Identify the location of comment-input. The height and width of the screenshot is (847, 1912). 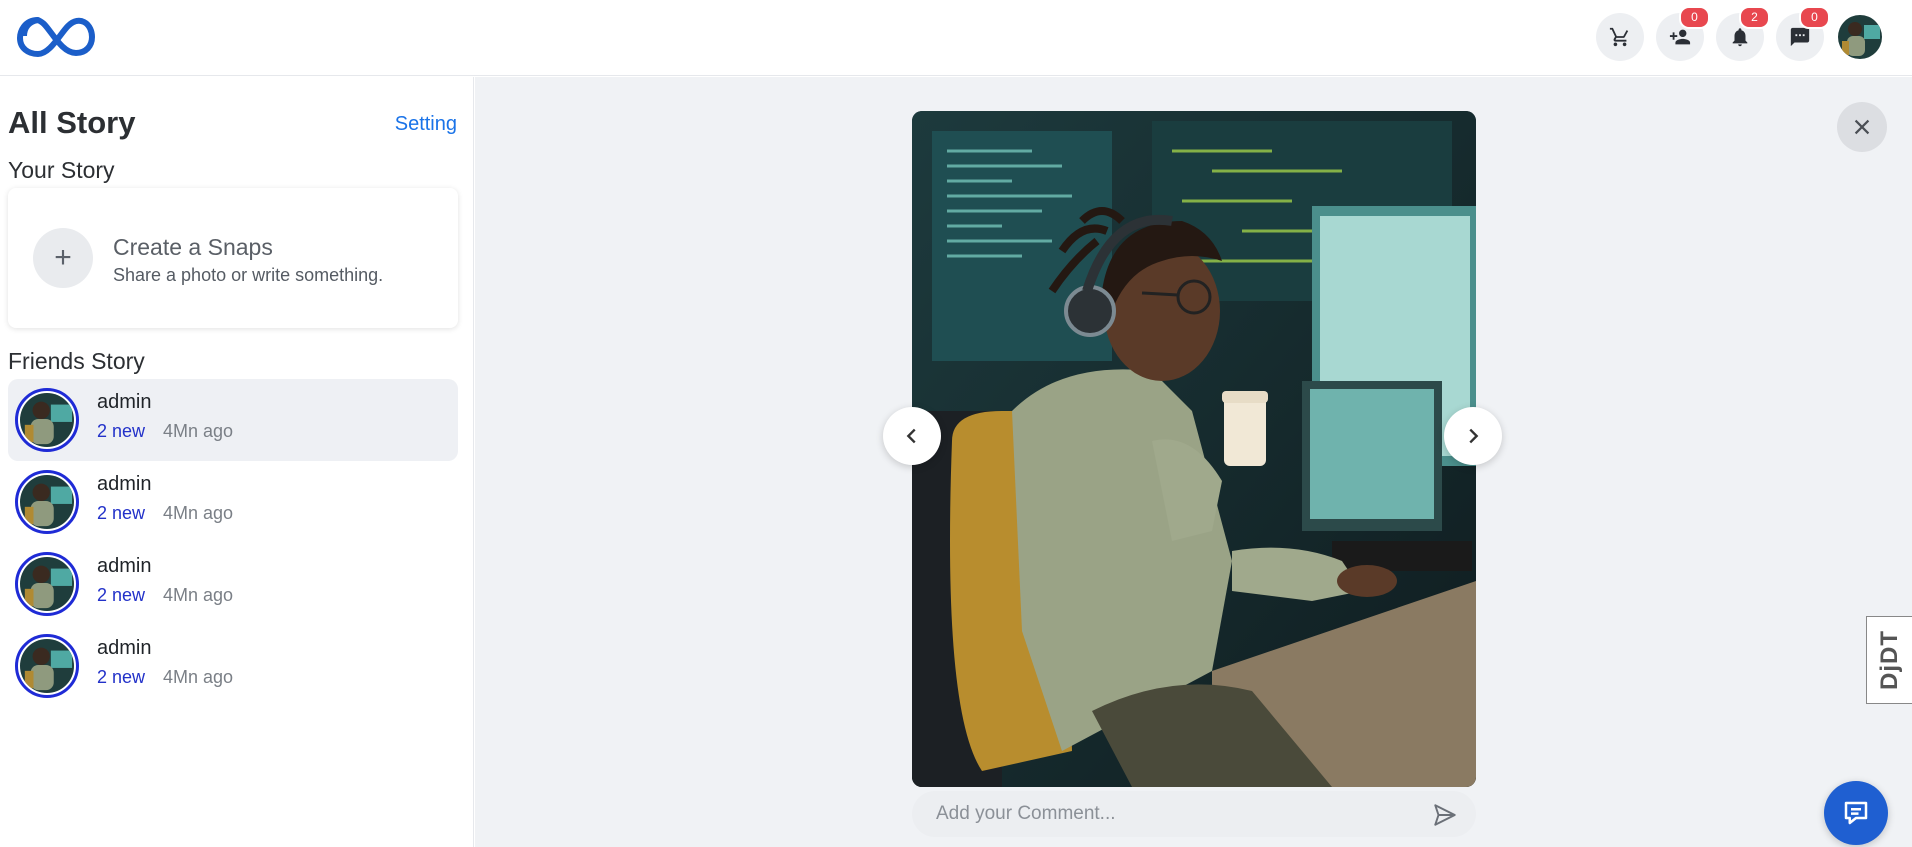
(1176, 814).